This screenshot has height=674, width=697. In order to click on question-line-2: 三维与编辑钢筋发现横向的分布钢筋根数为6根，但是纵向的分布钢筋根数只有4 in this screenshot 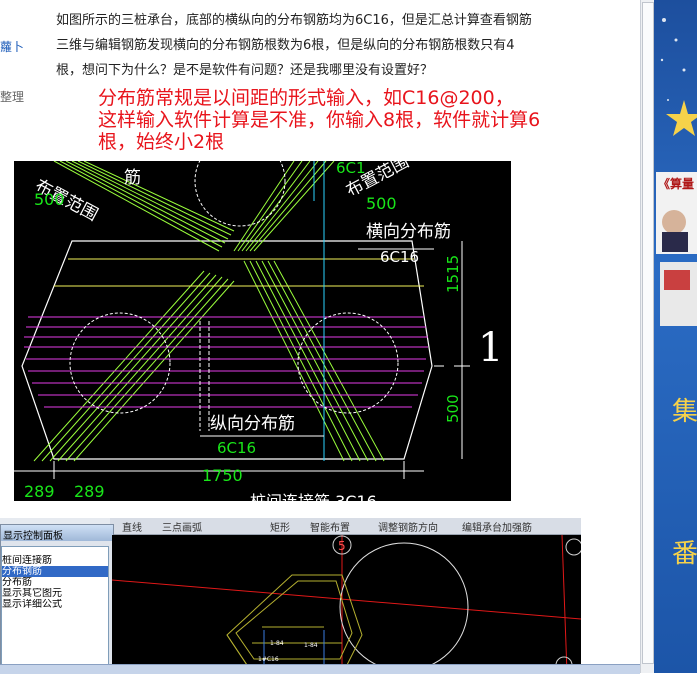, I will do `click(285, 45)`.